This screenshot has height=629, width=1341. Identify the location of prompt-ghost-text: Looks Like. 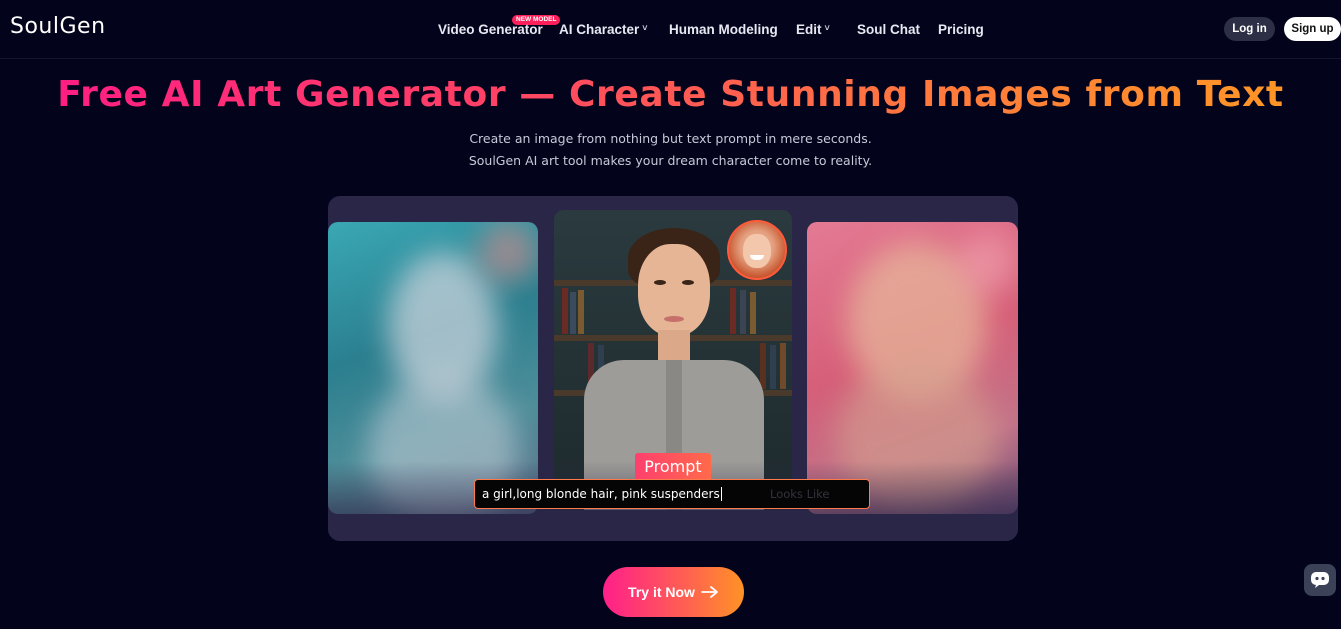
(800, 494).